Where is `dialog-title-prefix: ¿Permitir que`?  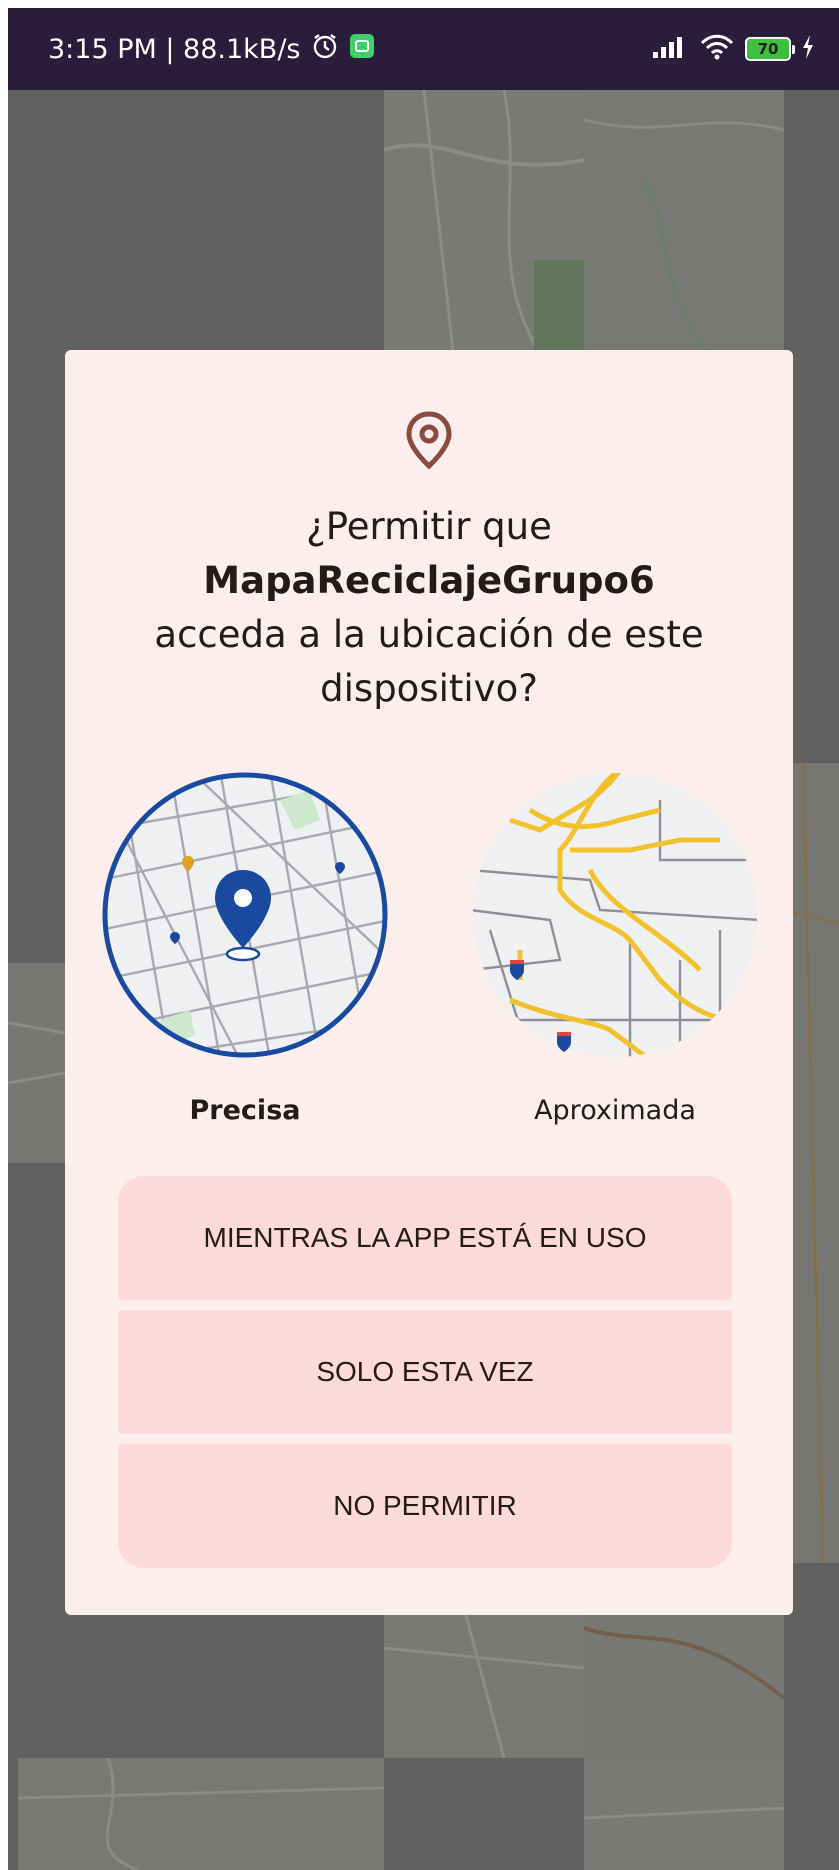
dialog-title-prefix: ¿Permitir que is located at coordinates (429, 526).